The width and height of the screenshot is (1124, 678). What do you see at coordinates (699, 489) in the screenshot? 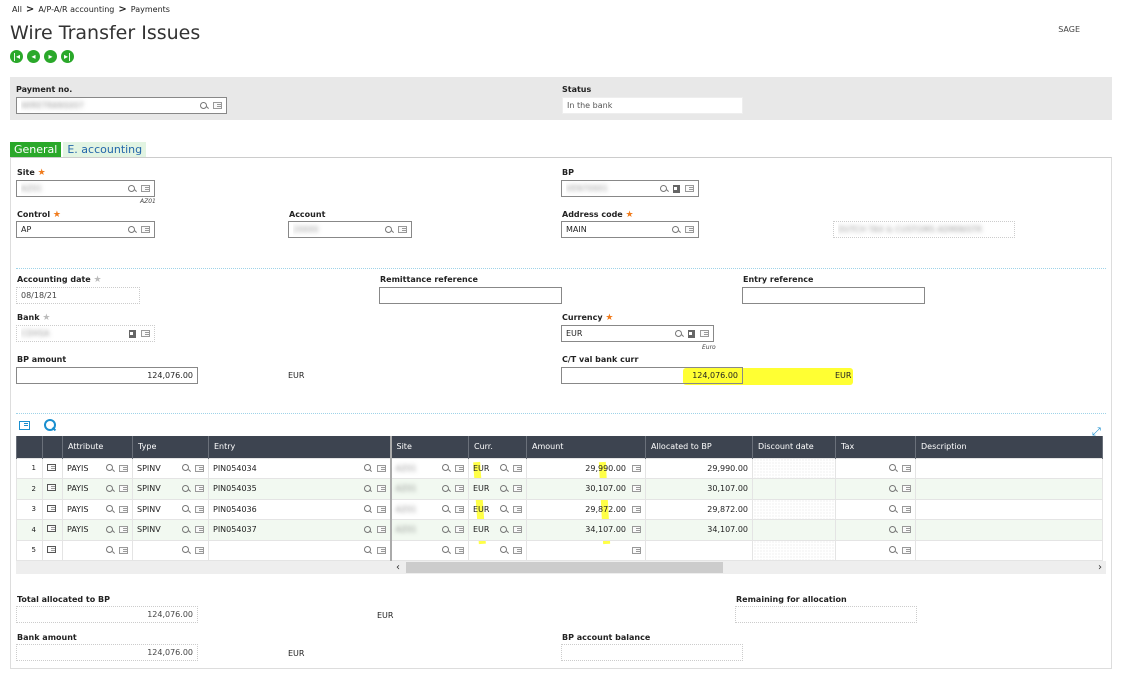
I see `allocated-cell: 30,107.00` at bounding box center [699, 489].